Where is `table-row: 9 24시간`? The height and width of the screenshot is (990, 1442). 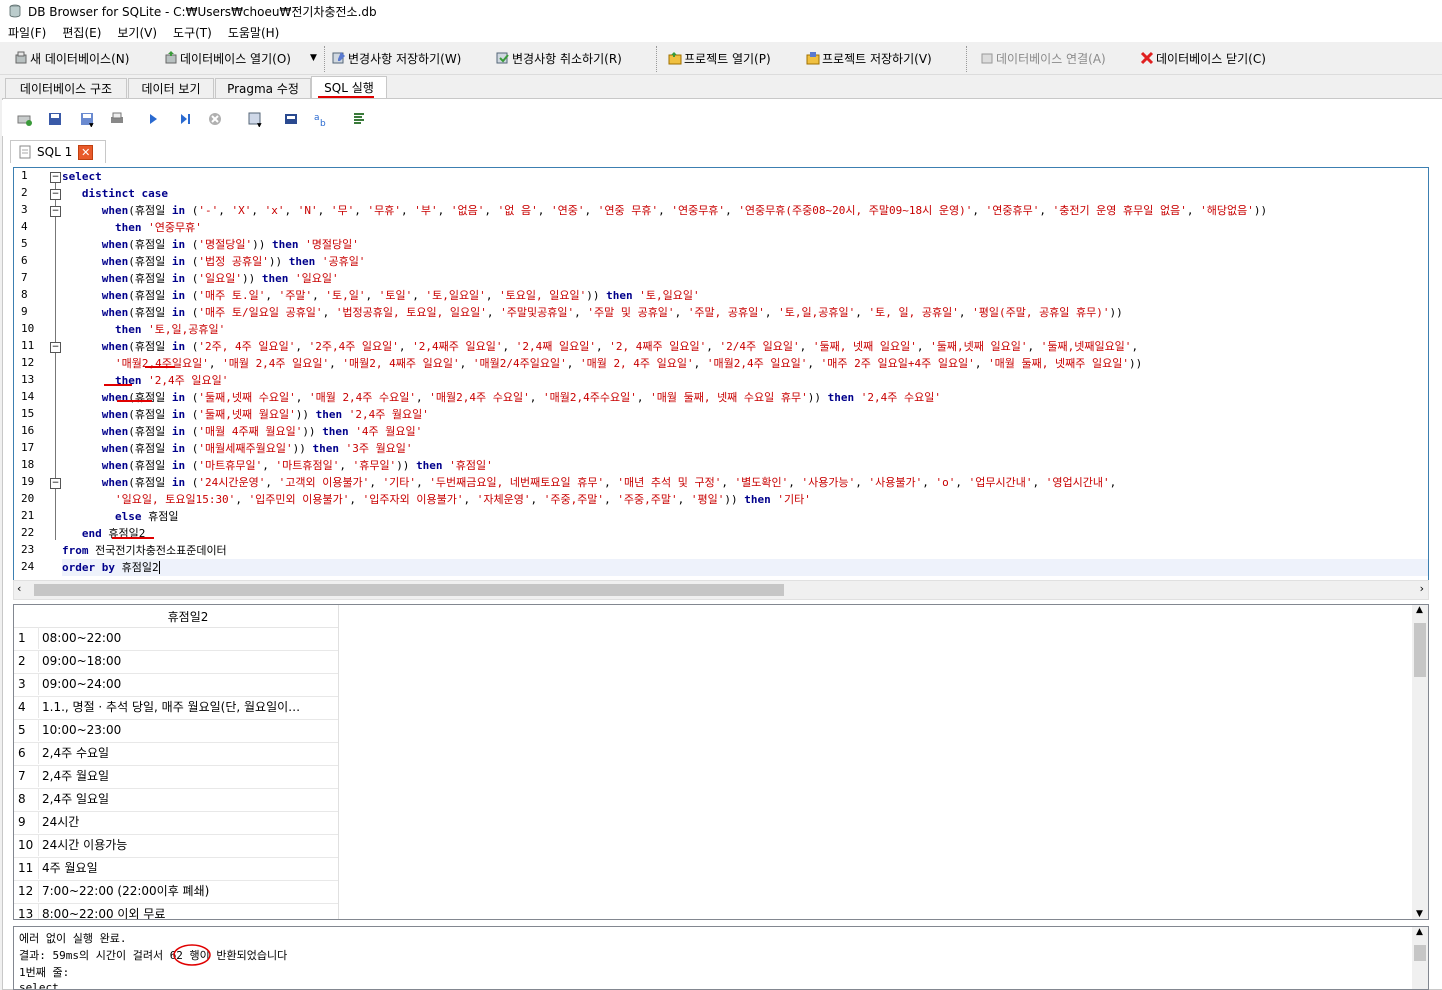
table-row: 9 24시간 is located at coordinates (176, 823).